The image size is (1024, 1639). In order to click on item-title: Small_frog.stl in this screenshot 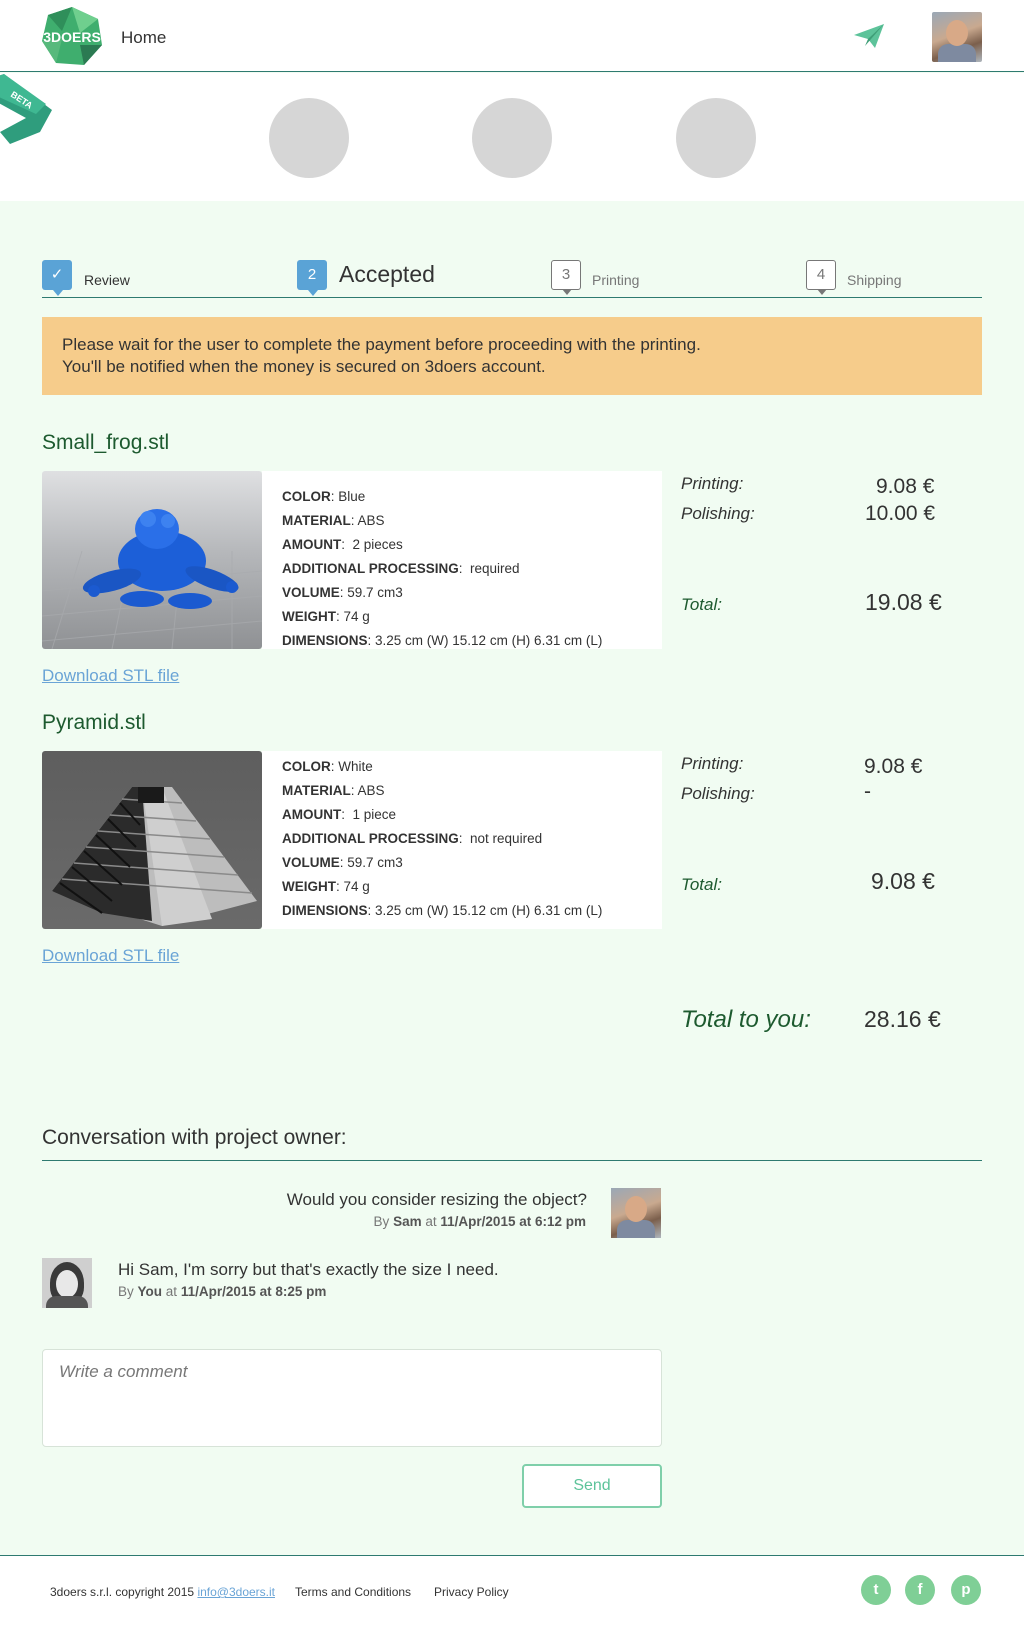, I will do `click(106, 442)`.